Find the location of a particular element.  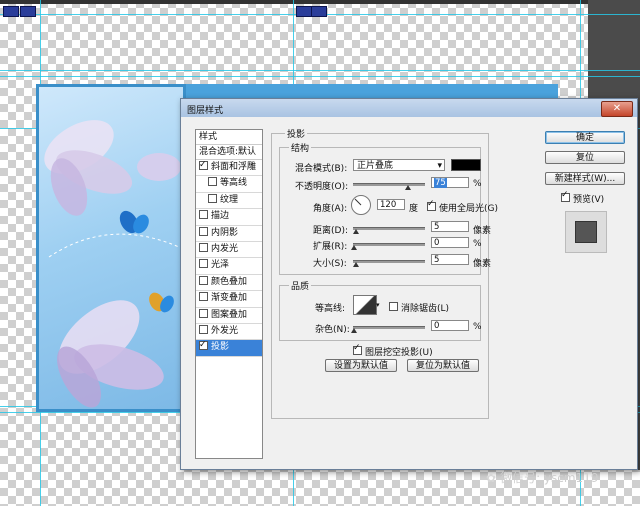

opacity-input: 75 is located at coordinates (450, 182).